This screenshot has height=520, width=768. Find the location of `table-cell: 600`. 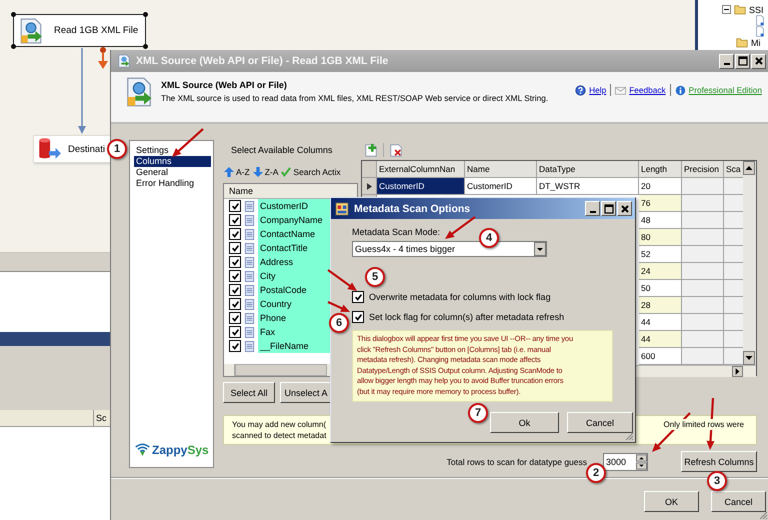

table-cell: 600 is located at coordinates (660, 356).